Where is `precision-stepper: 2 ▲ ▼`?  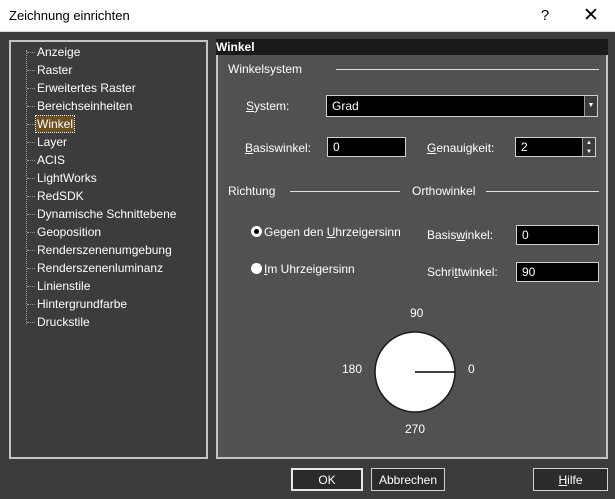 precision-stepper: 2 ▲ ▼ is located at coordinates (555, 147).